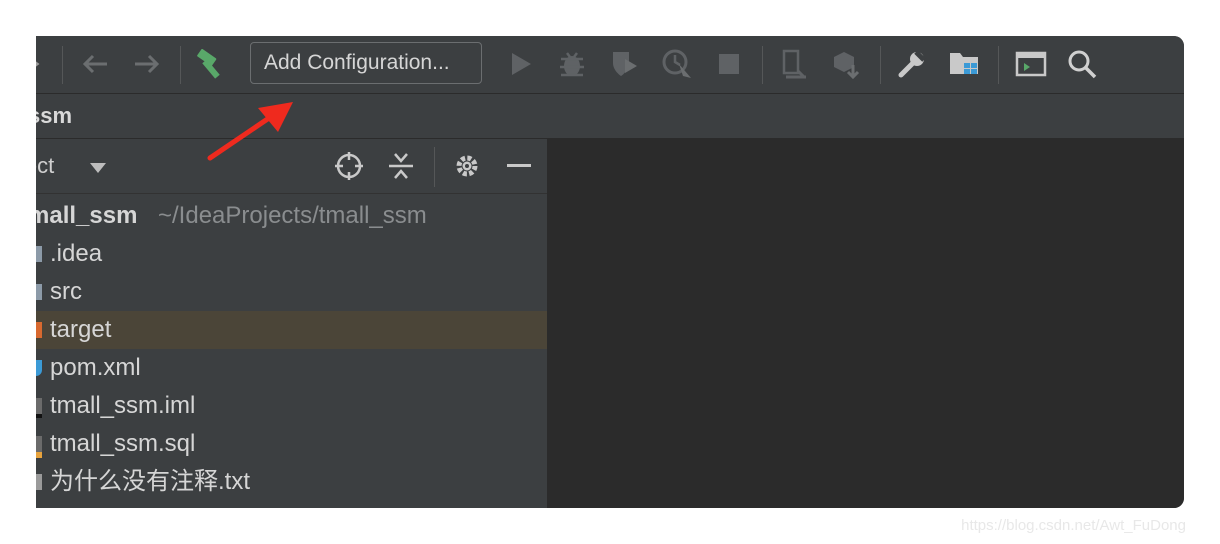  Describe the element at coordinates (291, 292) in the screenshot. I see `tree-item-src: src` at that location.